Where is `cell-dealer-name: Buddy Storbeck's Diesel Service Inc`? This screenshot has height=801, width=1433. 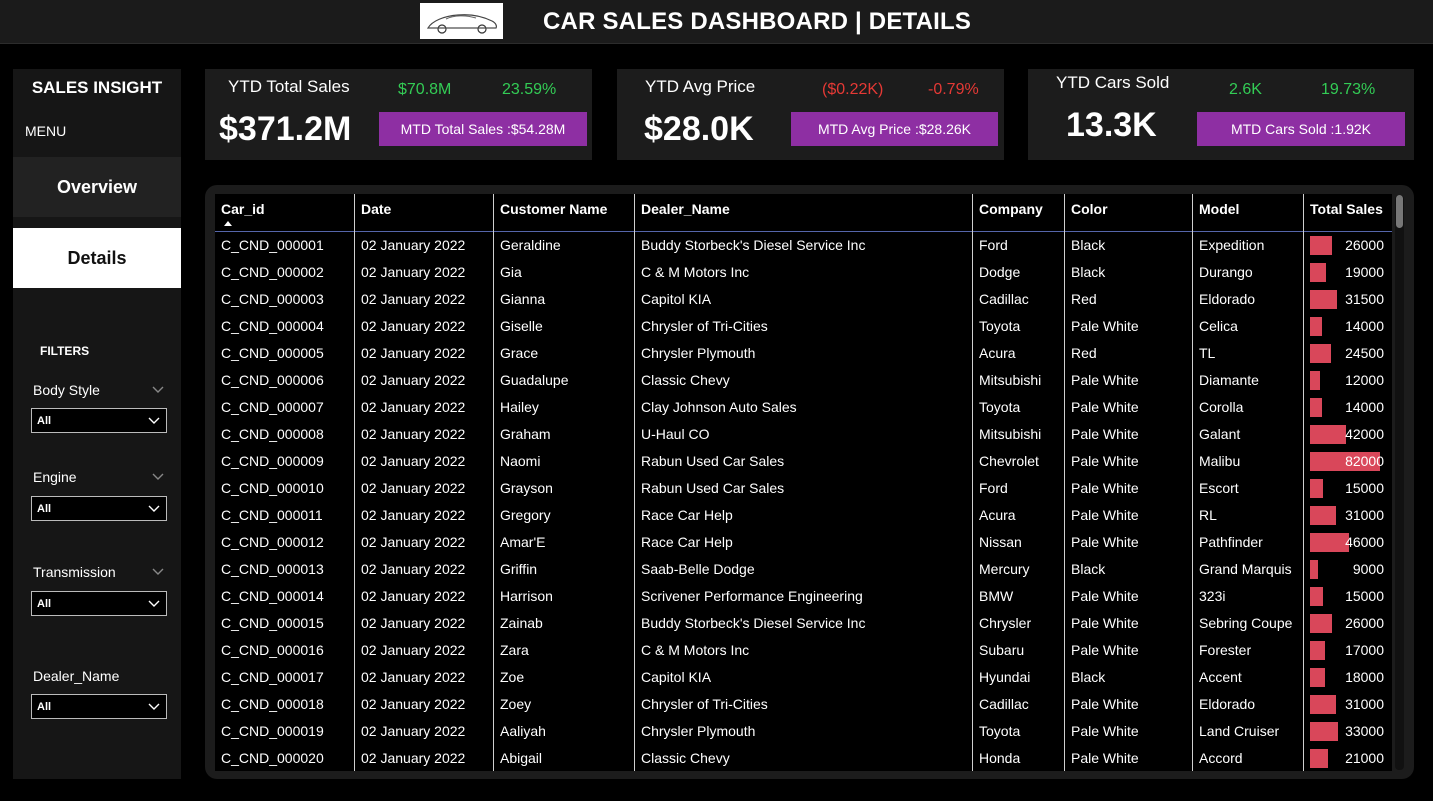 cell-dealer-name: Buddy Storbeck's Diesel Service Inc is located at coordinates (753, 623).